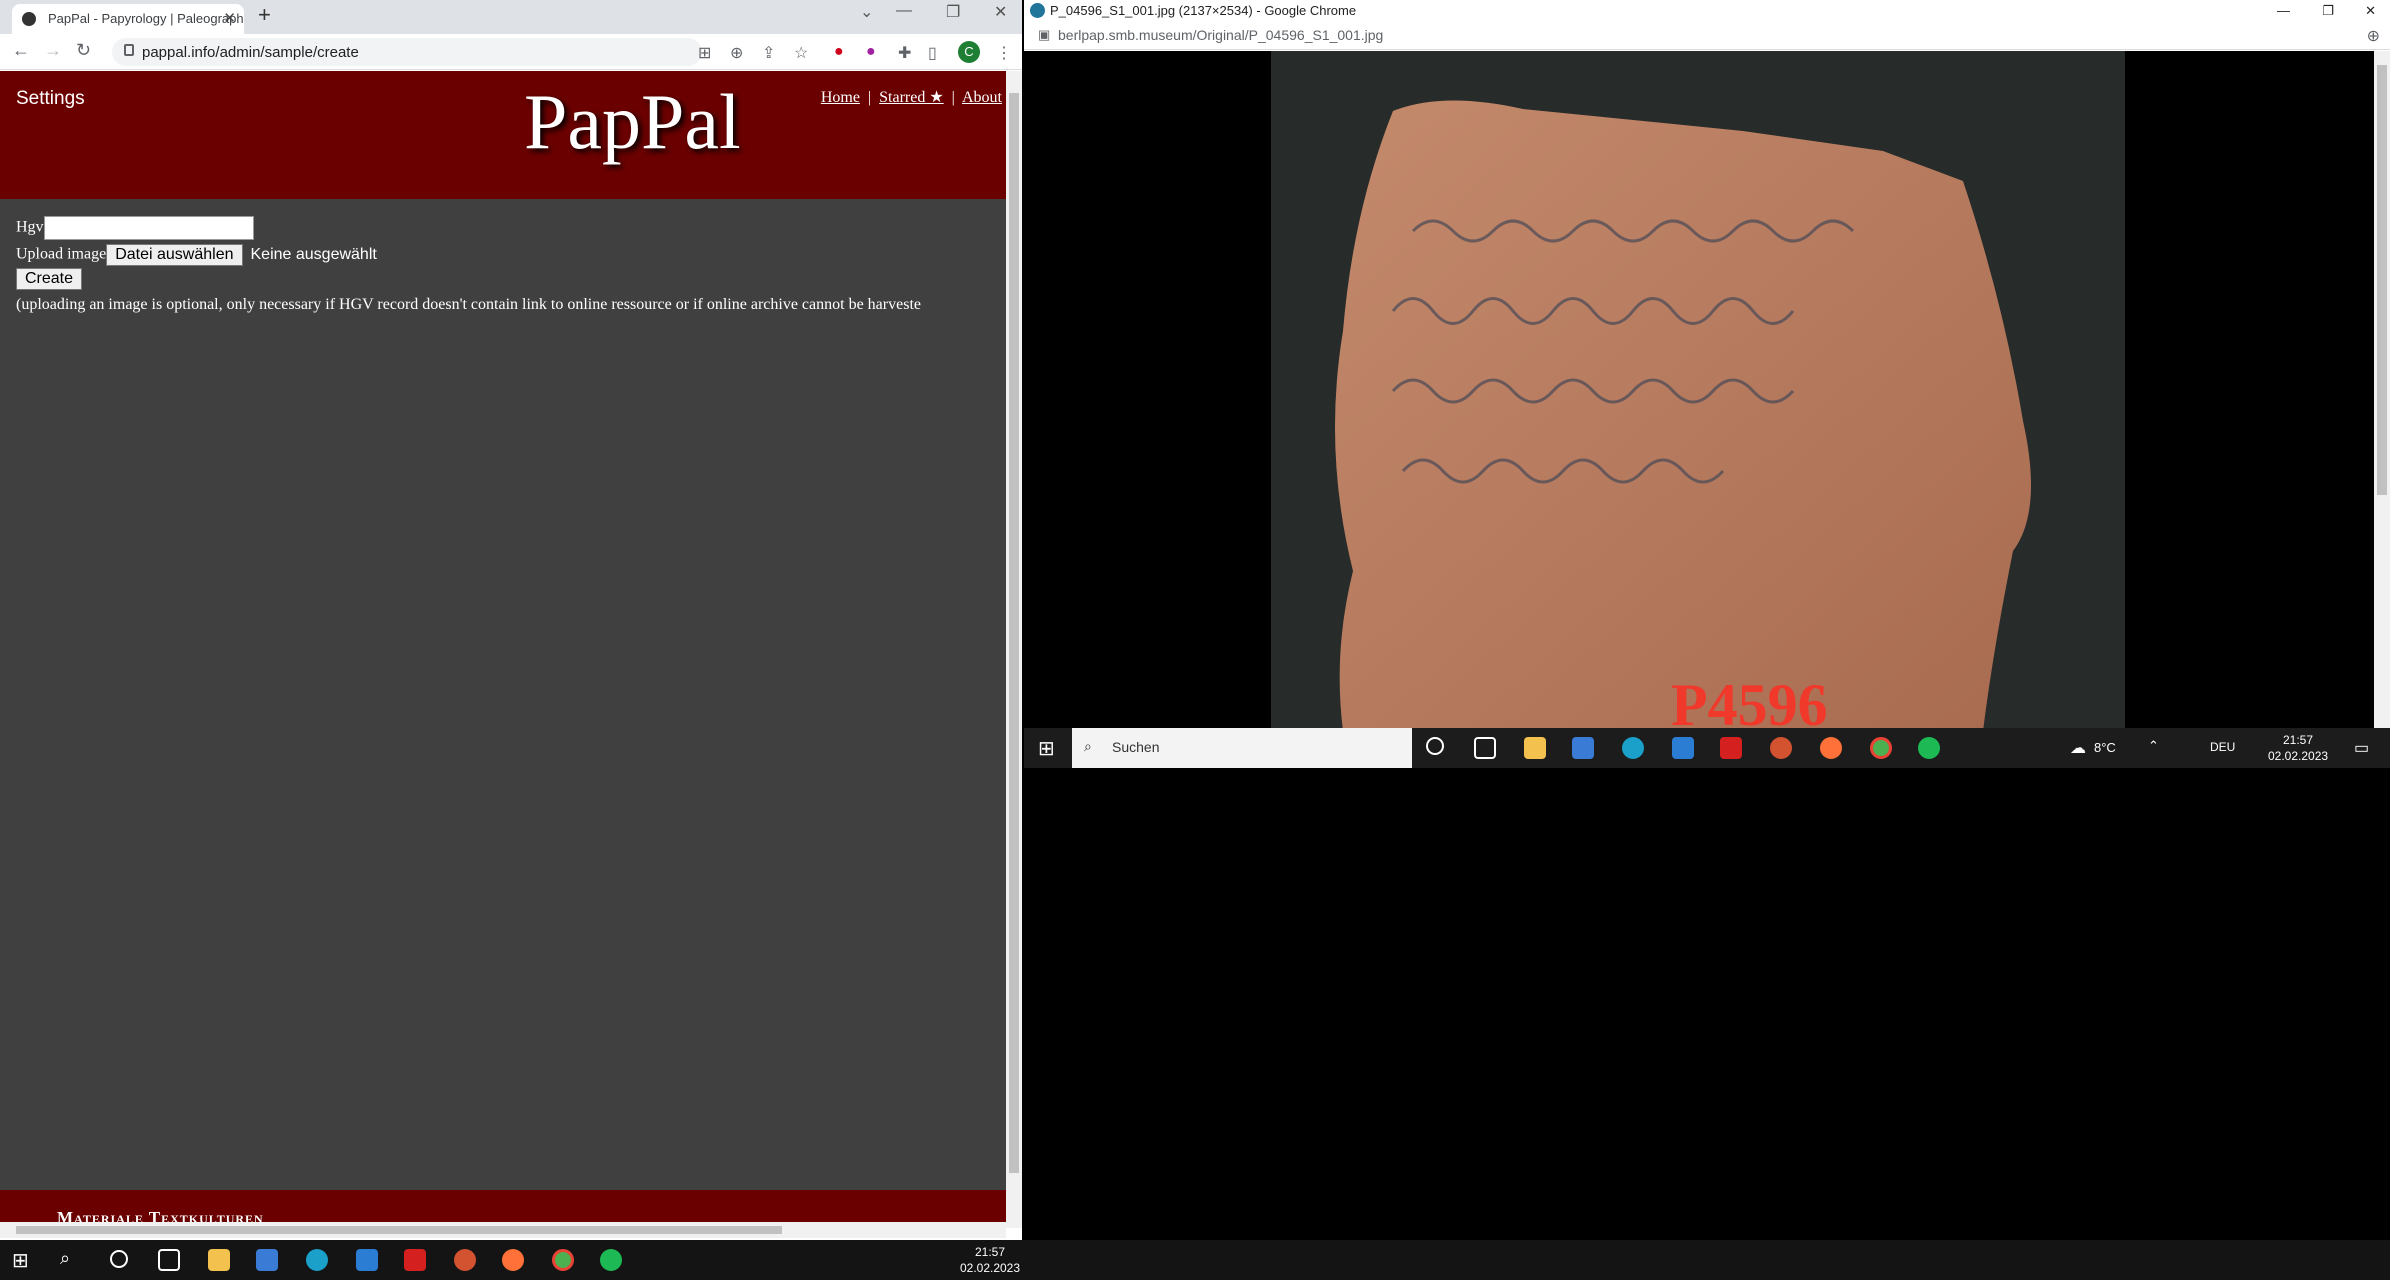 This screenshot has height=1280, width=2390. I want to click on new-tab-button: +, so click(264, 15).